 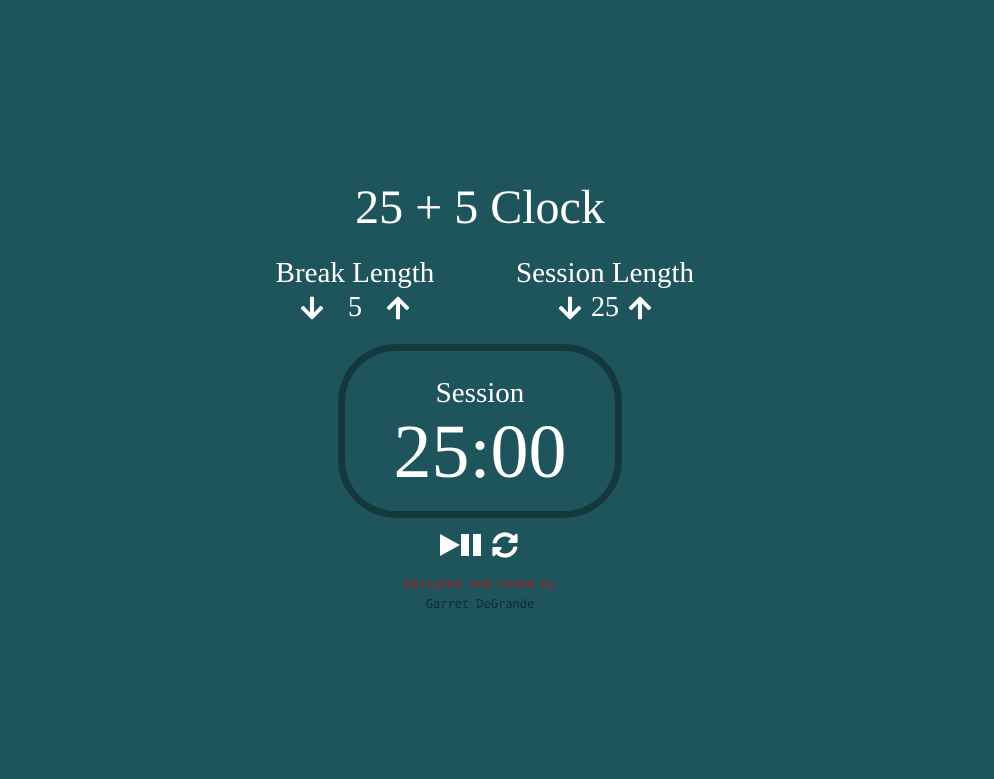 I want to click on credit-line-1: Designed and Coded by, so click(x=480, y=584).